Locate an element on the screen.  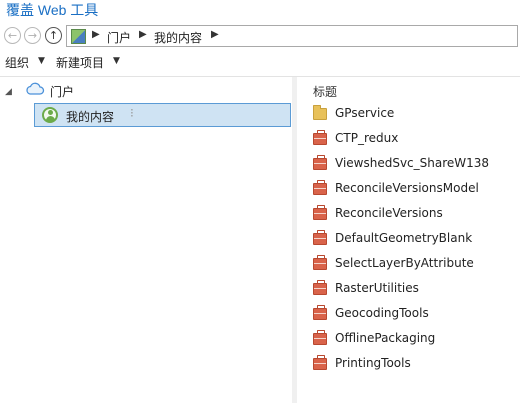
list-item-label: GeocodingTools is located at coordinates (382, 313).